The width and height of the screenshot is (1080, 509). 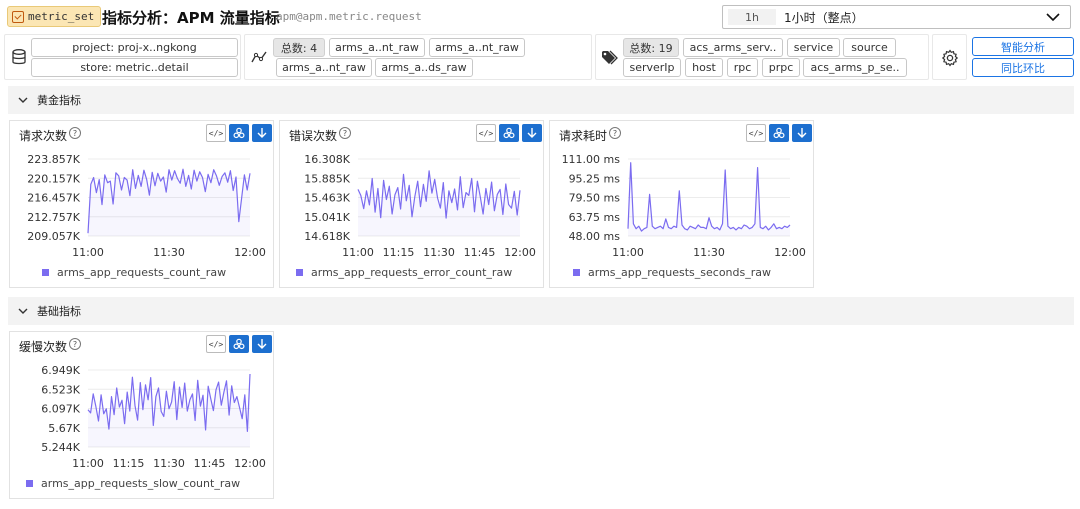 I want to click on chart-legend: arms_app_requests_error_count_raw, so click(x=404, y=272).